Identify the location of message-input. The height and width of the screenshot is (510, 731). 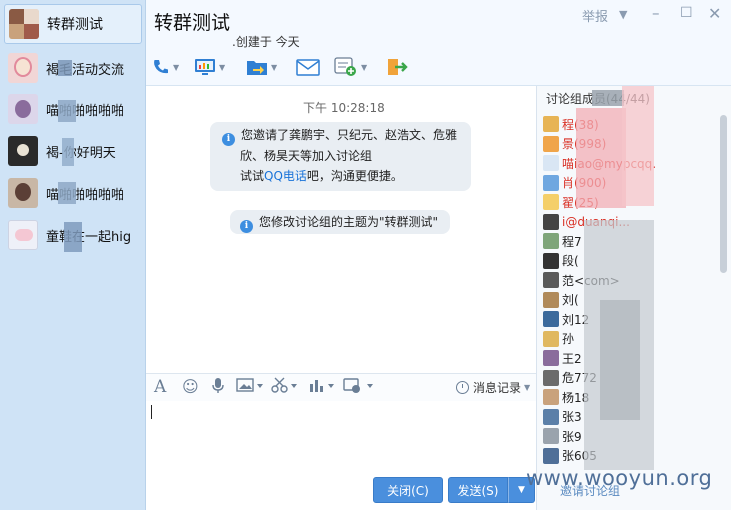
(341, 437).